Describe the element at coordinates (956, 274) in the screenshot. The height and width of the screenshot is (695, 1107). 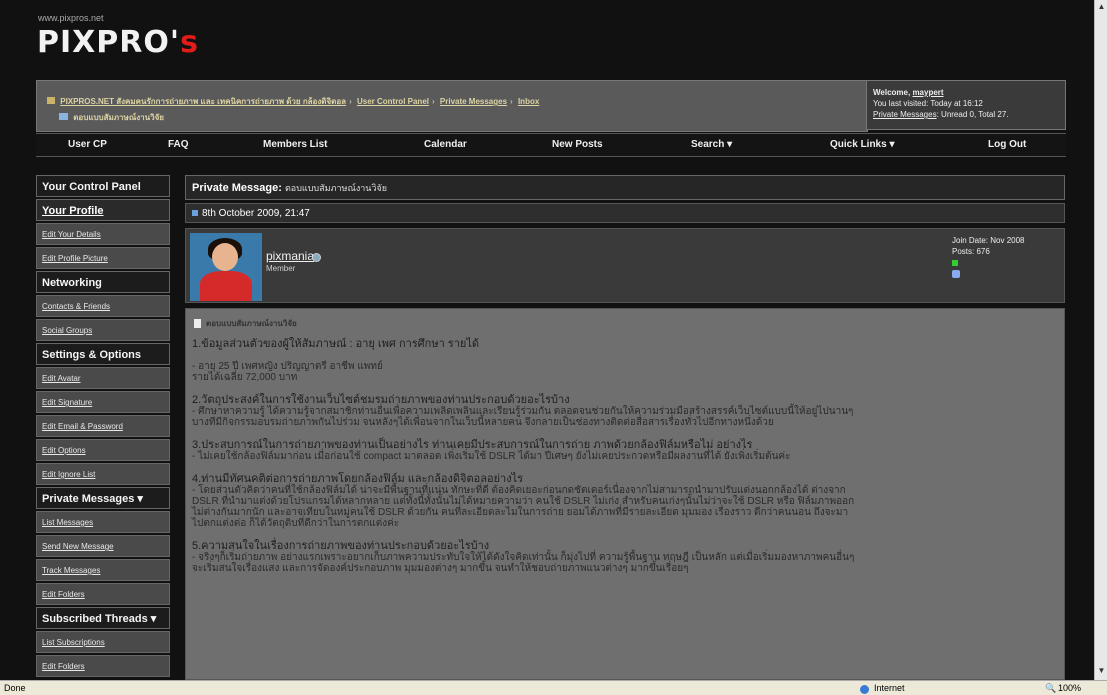
I see `user-icon` at that location.